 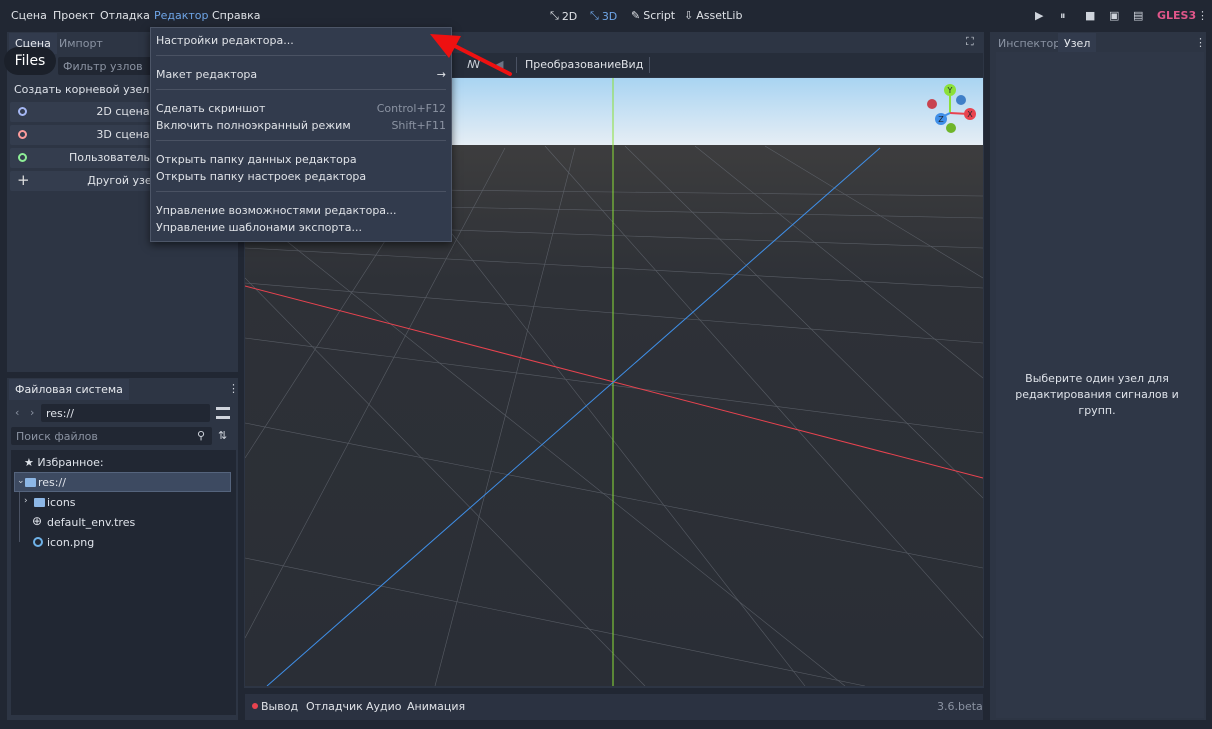 I want to click on 2d-icon: ⤡, so click(x=554, y=15).